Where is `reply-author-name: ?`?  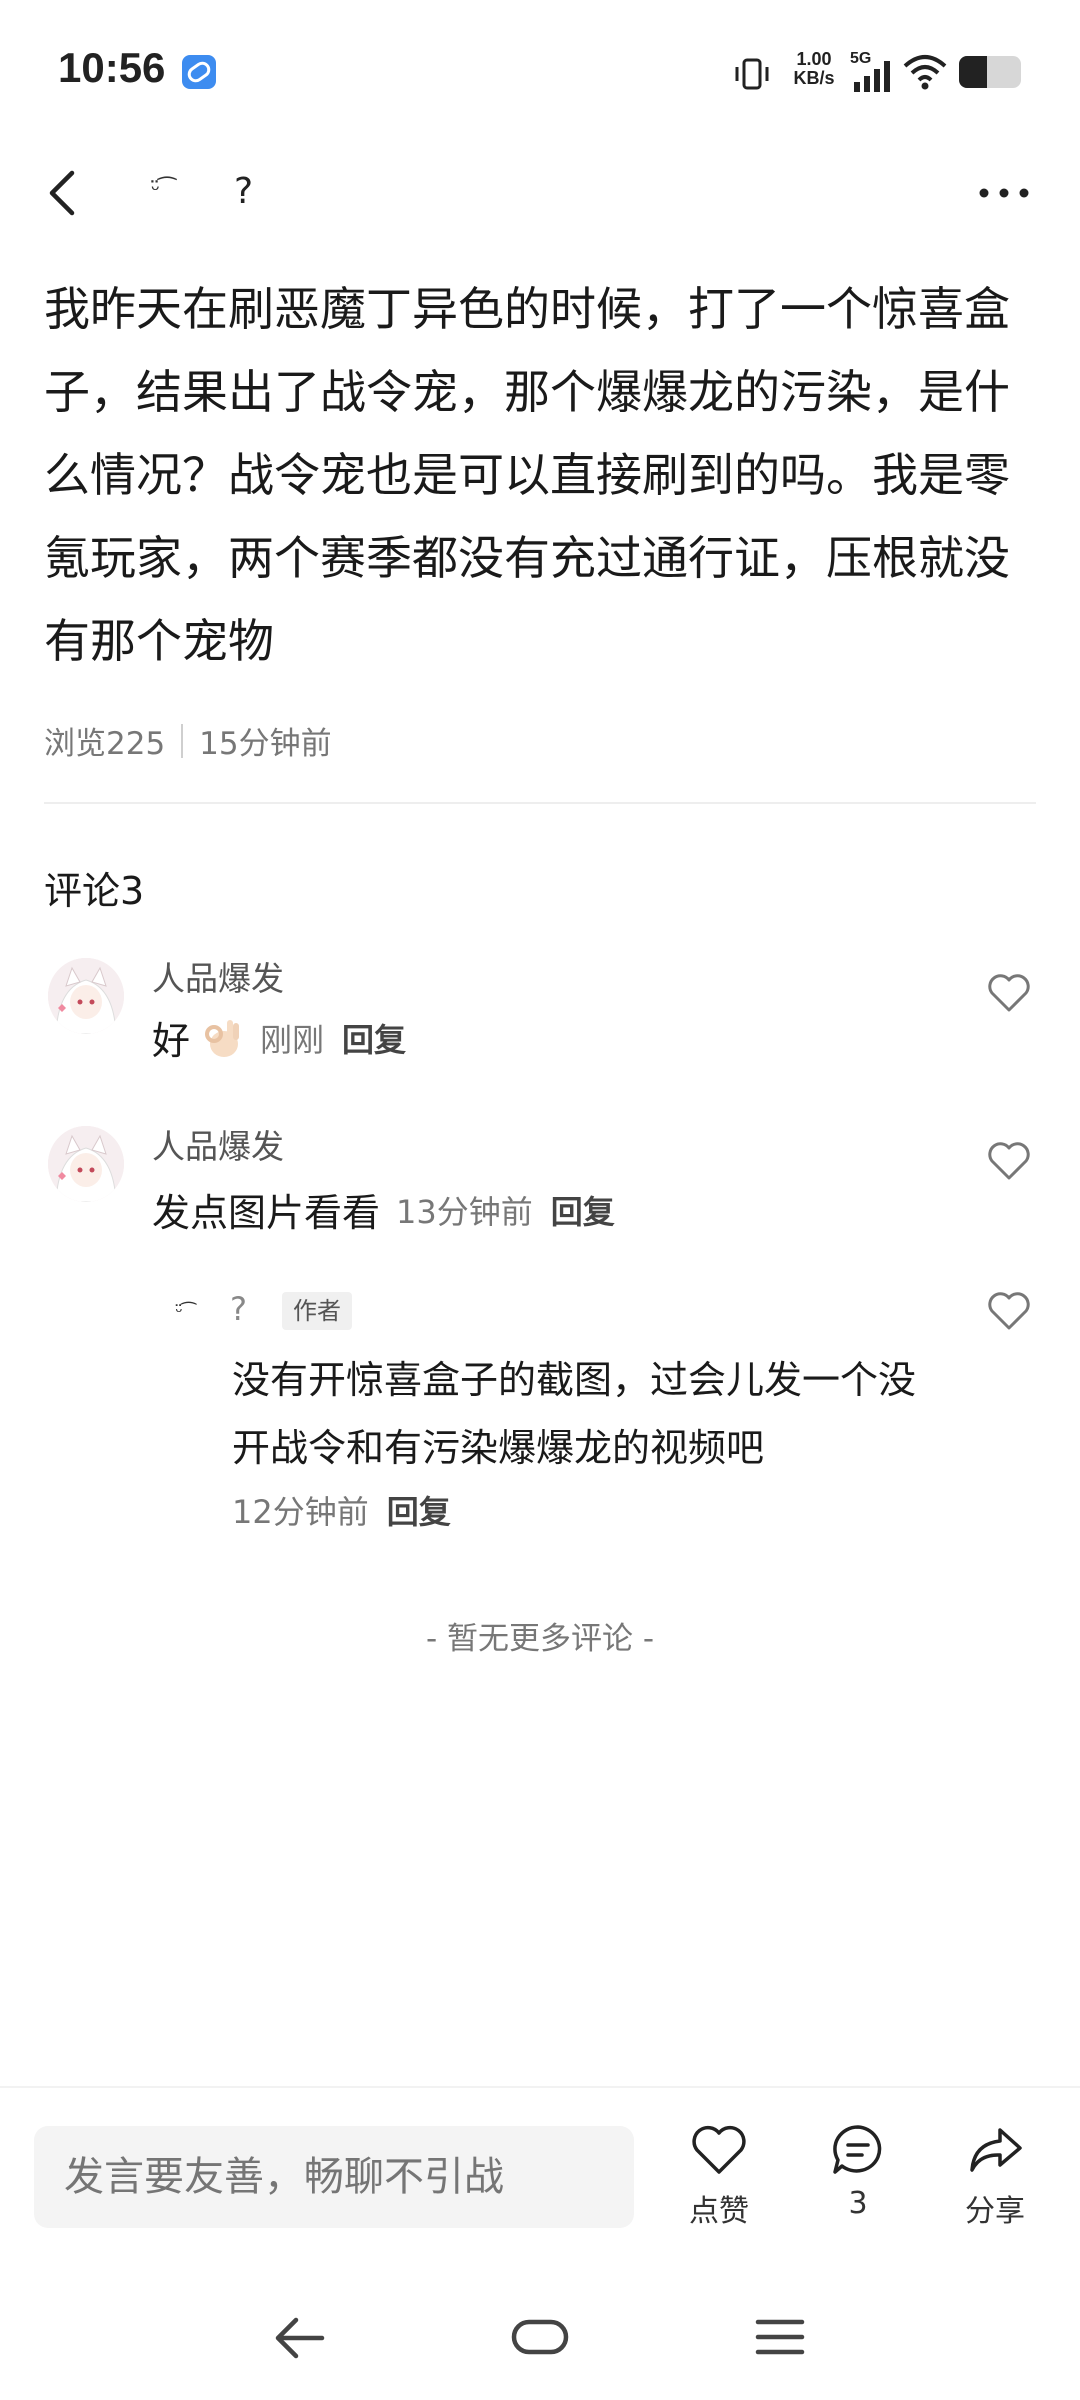 reply-author-name: ? is located at coordinates (238, 1309).